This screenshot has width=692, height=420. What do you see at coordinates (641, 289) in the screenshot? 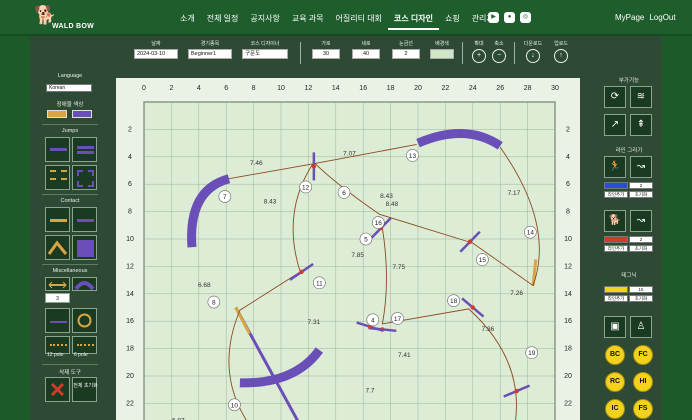
I see `tunnel-width: 15` at bounding box center [641, 289].